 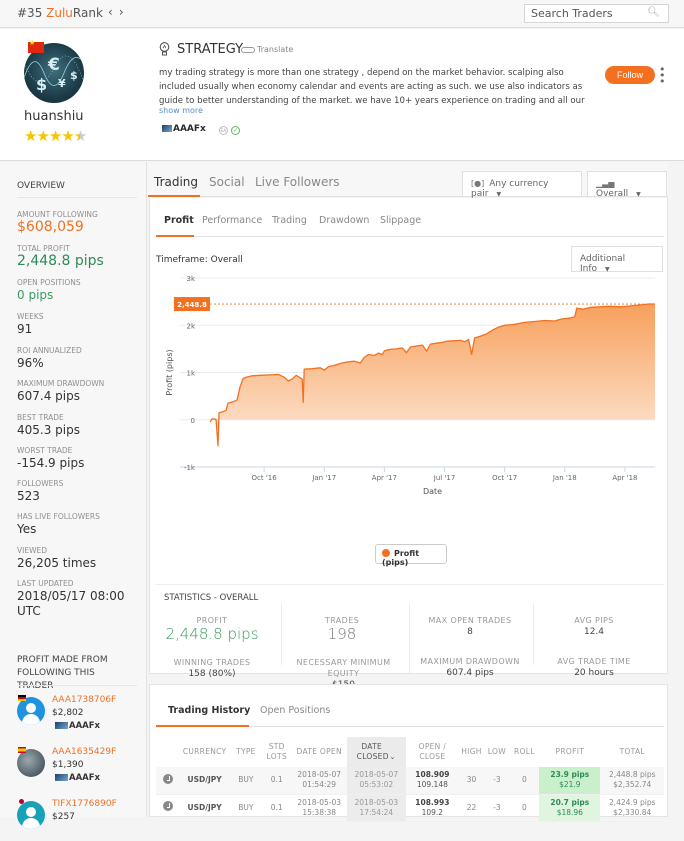 What do you see at coordinates (632, 752) in the screenshot?
I see `column-header-total: TOTAL` at bounding box center [632, 752].